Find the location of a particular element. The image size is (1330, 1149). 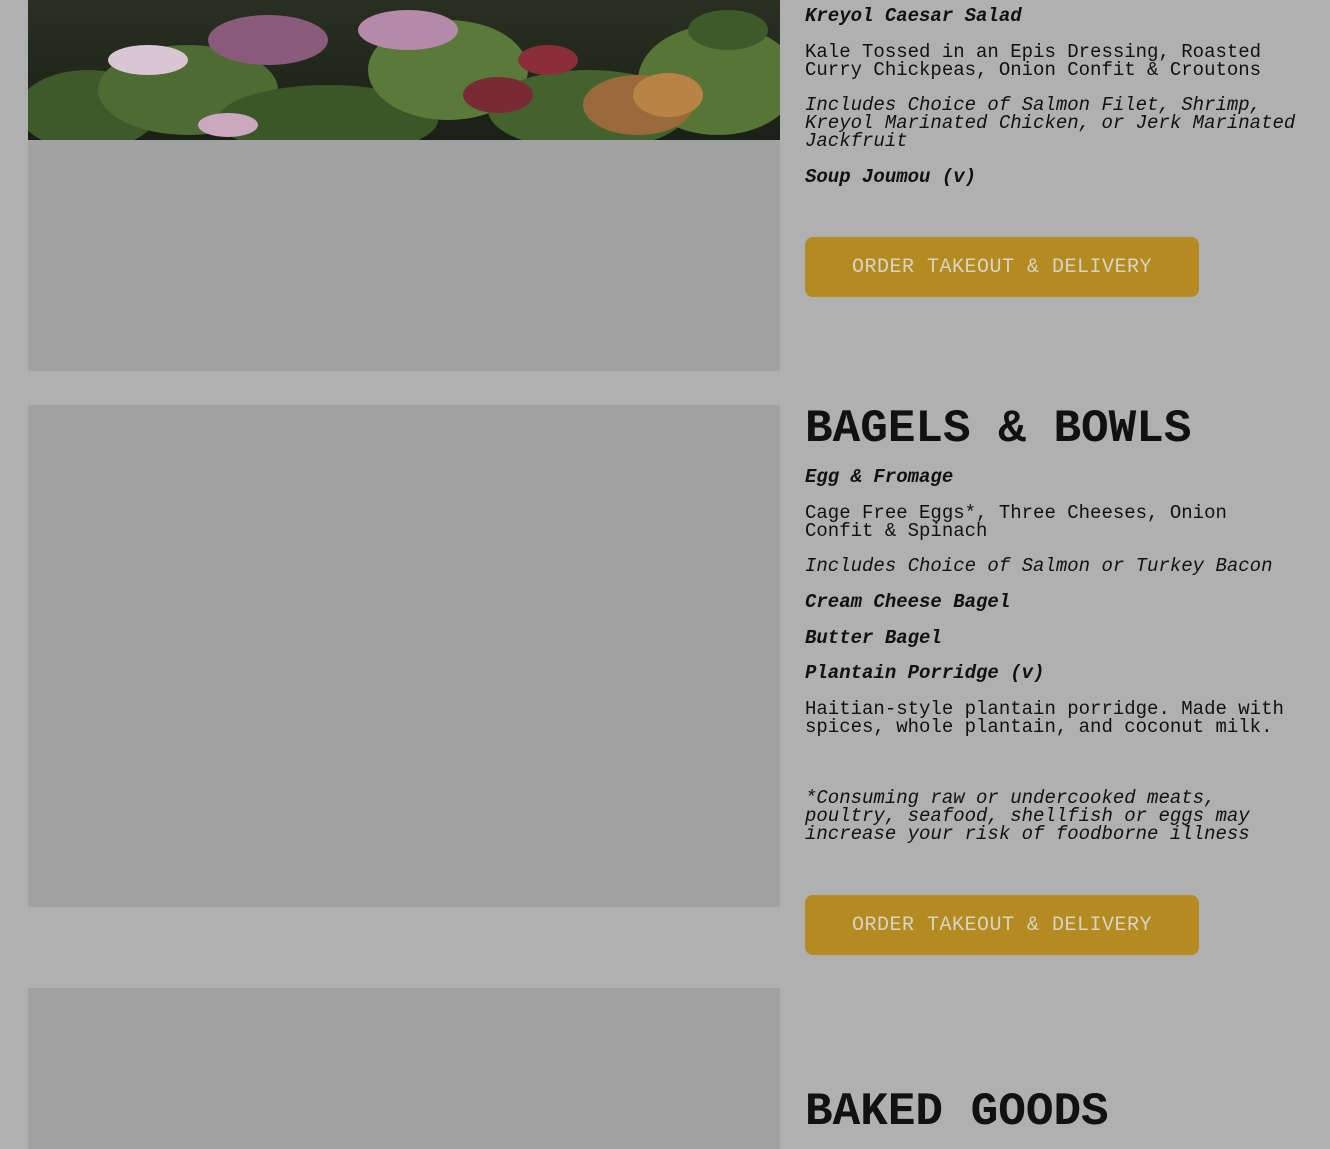

menu-item-name: Kreyol Caesar Salad is located at coordinates (913, 16).